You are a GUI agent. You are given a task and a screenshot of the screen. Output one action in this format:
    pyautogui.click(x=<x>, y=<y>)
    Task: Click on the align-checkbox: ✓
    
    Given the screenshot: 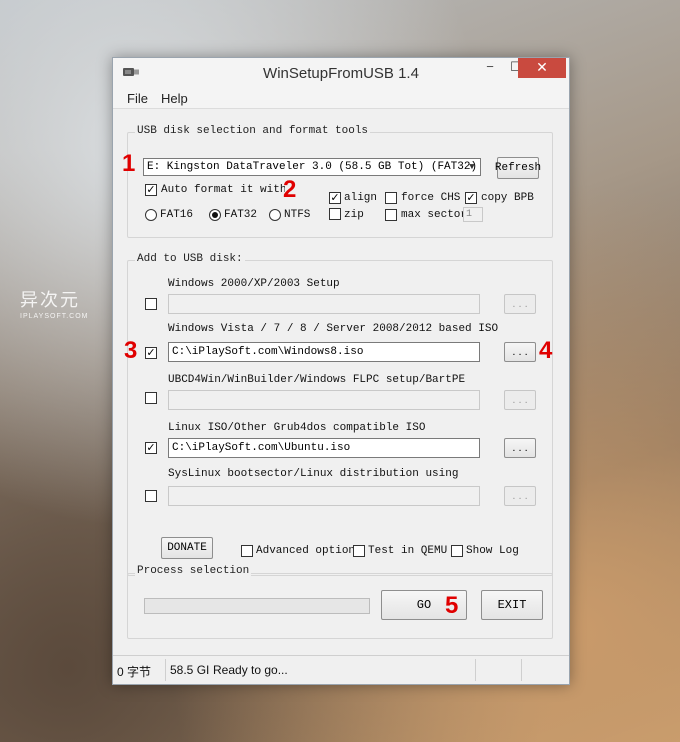 What is the action you would take?
    pyautogui.click(x=335, y=198)
    